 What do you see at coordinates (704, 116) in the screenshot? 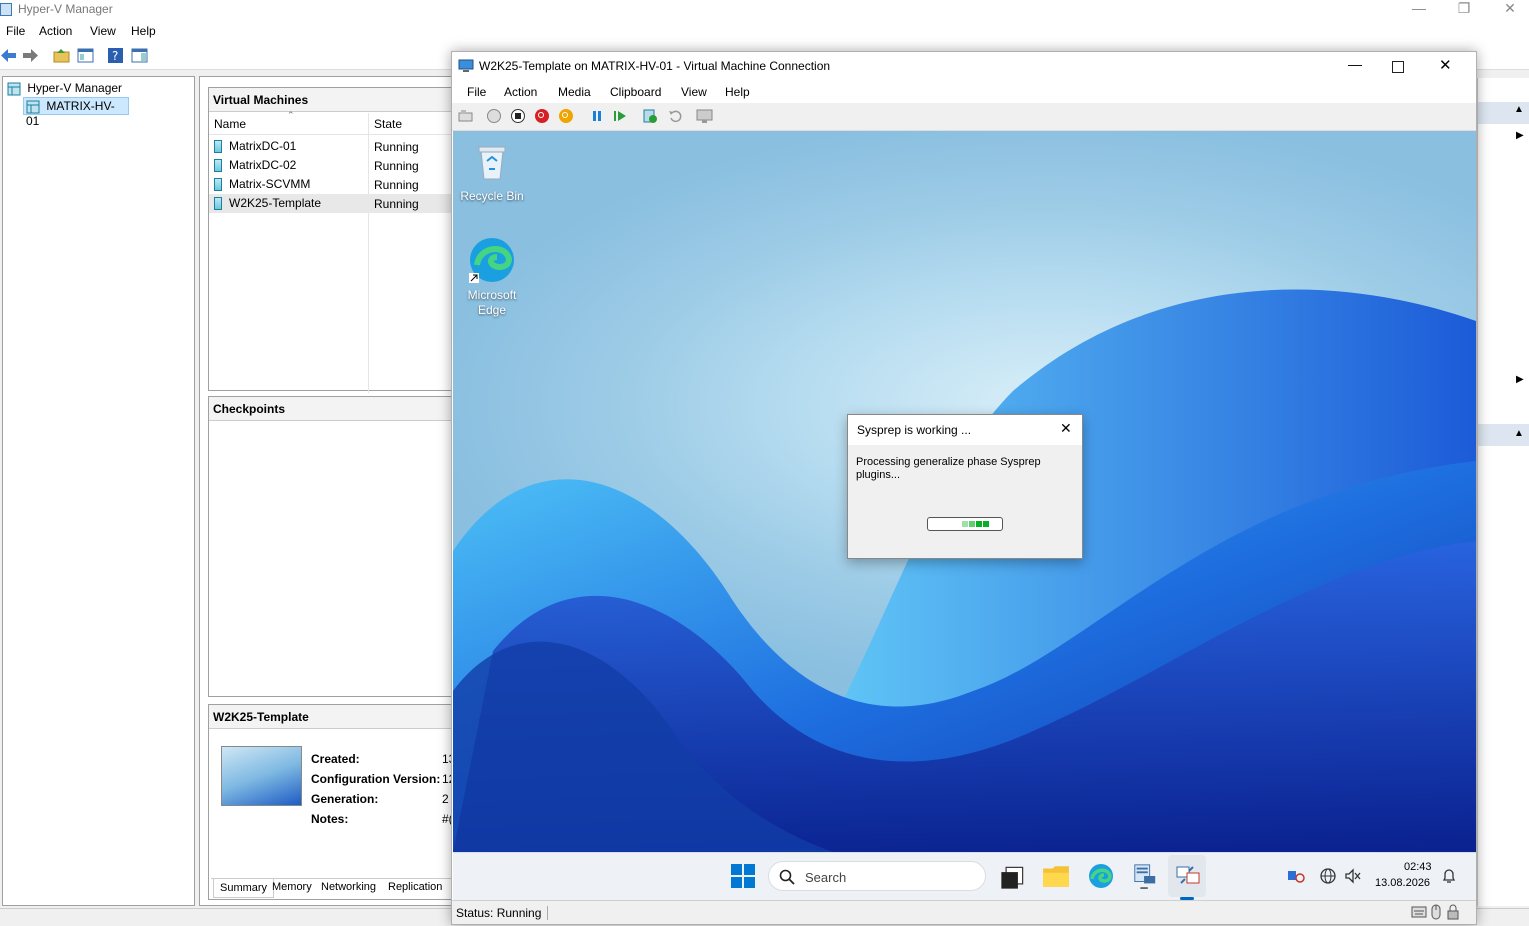
I see `enhanced-session-icon` at bounding box center [704, 116].